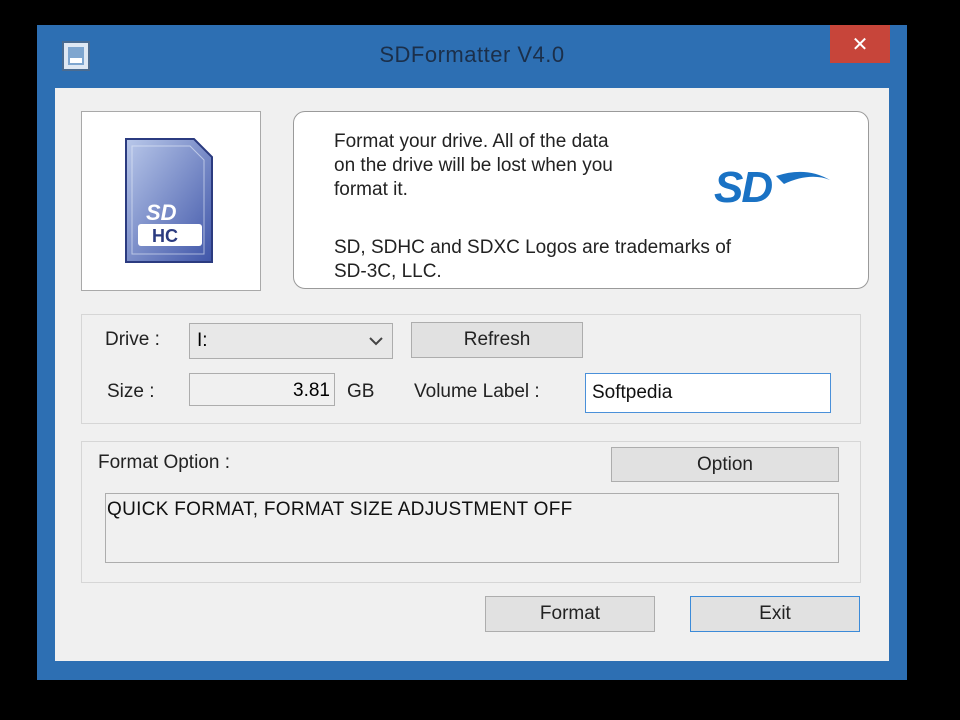  Describe the element at coordinates (311, 390) in the screenshot. I see `size-value: 3.81` at that location.